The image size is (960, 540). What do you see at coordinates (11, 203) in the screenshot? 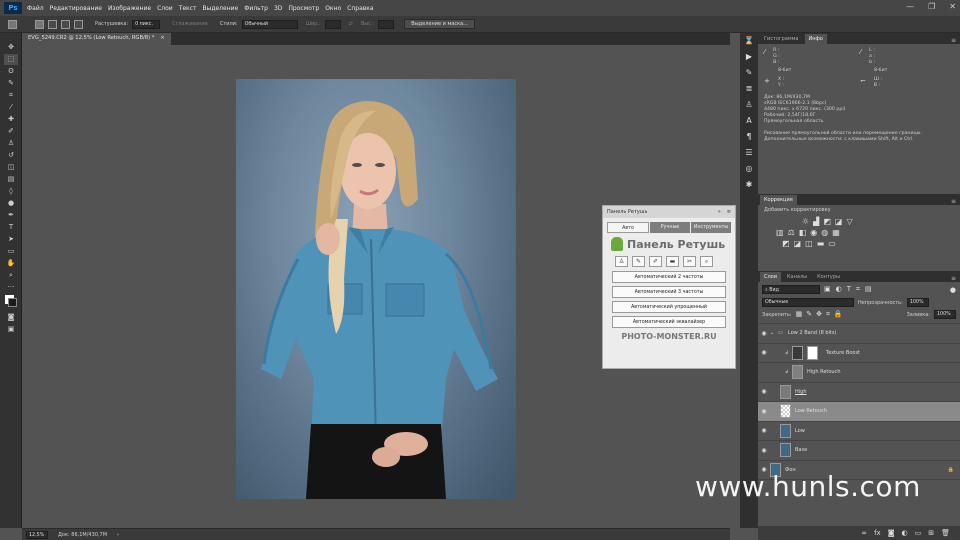
I see `dodge-tool-icon: ●` at bounding box center [11, 203].